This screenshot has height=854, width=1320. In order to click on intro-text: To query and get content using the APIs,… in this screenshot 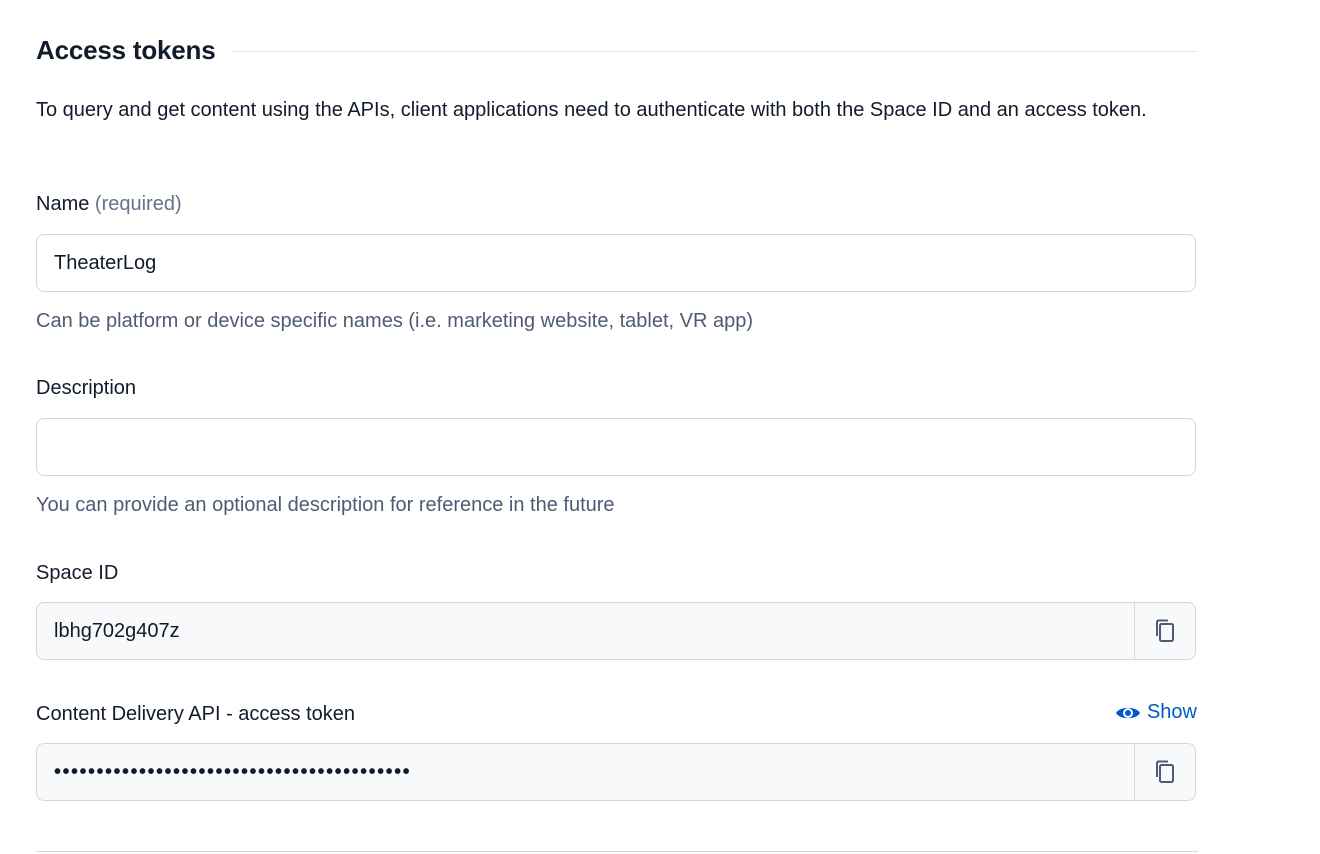, I will do `click(591, 110)`.